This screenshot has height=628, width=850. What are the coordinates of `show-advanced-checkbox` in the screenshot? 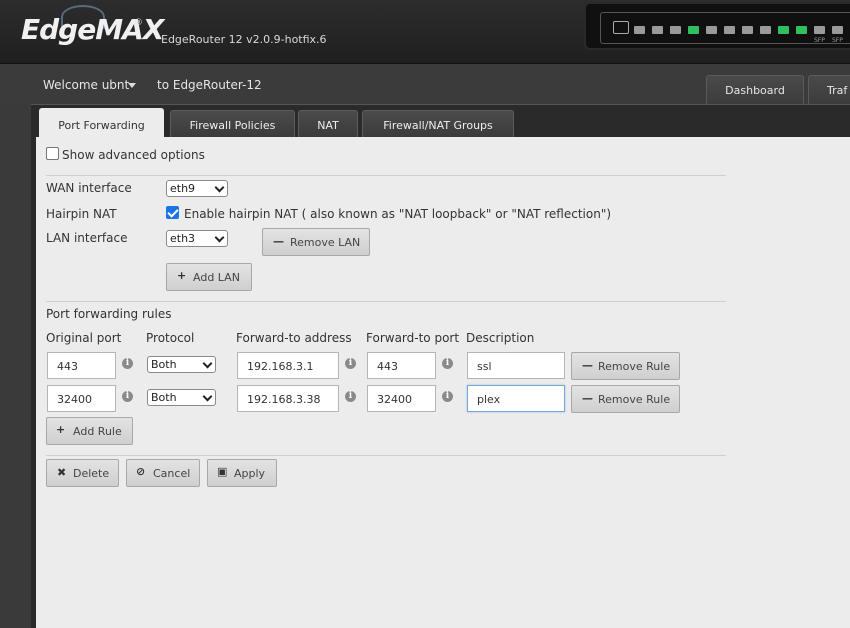 It's located at (52, 153).